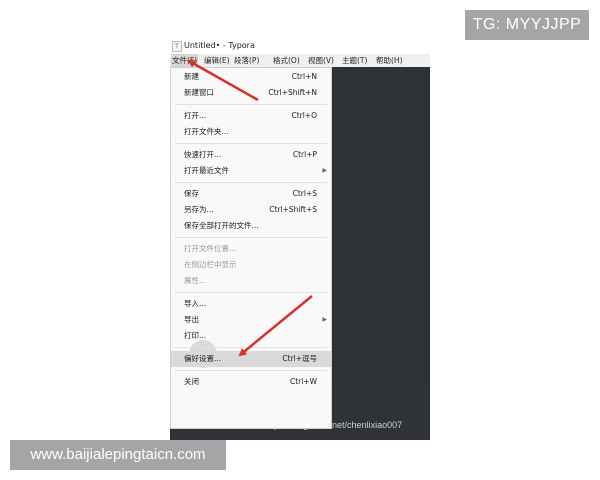  Describe the element at coordinates (250, 208) in the screenshot. I see `annotation-arrows` at that location.